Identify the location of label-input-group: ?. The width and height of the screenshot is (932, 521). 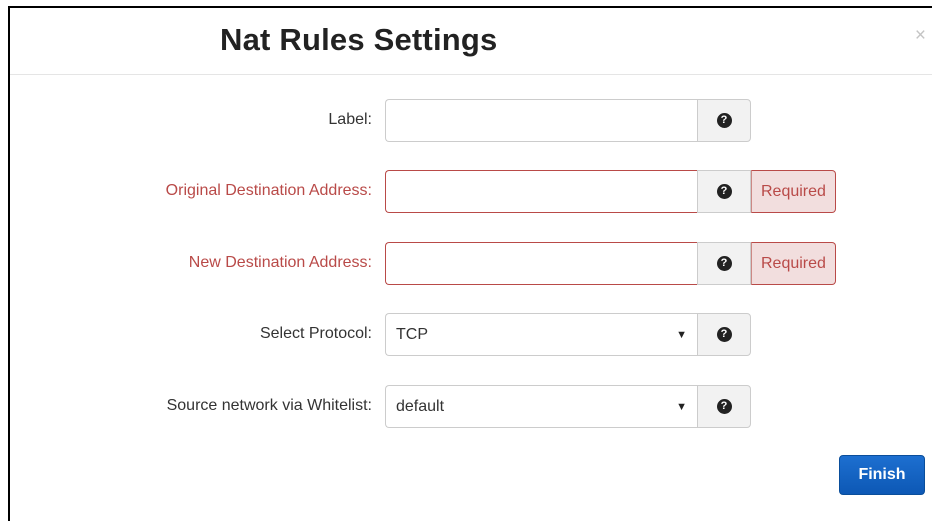
(568, 120).